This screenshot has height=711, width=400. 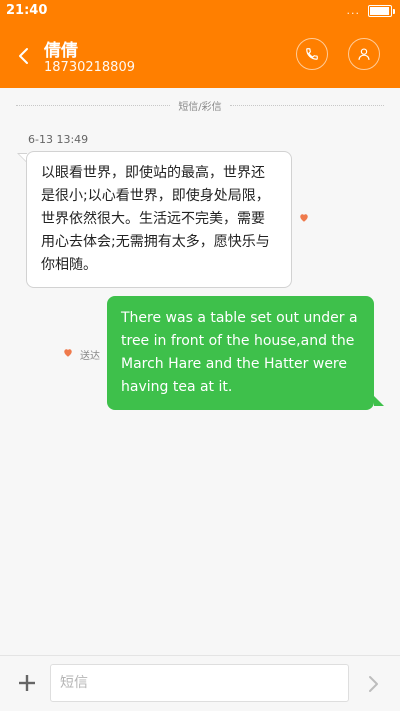 I want to click on thread-type-separator: 短信/彩信, so click(x=200, y=105).